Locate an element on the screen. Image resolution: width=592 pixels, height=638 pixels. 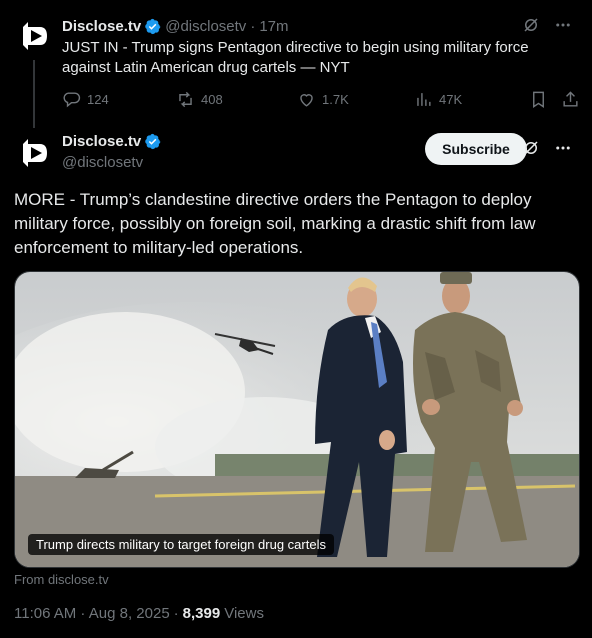
share-button is located at coordinates (570, 99).